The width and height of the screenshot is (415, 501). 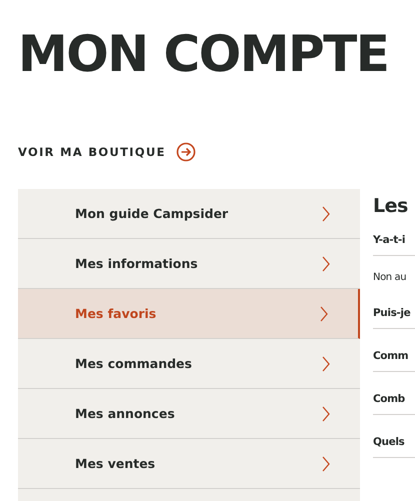 I want to click on sidebar-item: Mes informations, so click(x=189, y=264).